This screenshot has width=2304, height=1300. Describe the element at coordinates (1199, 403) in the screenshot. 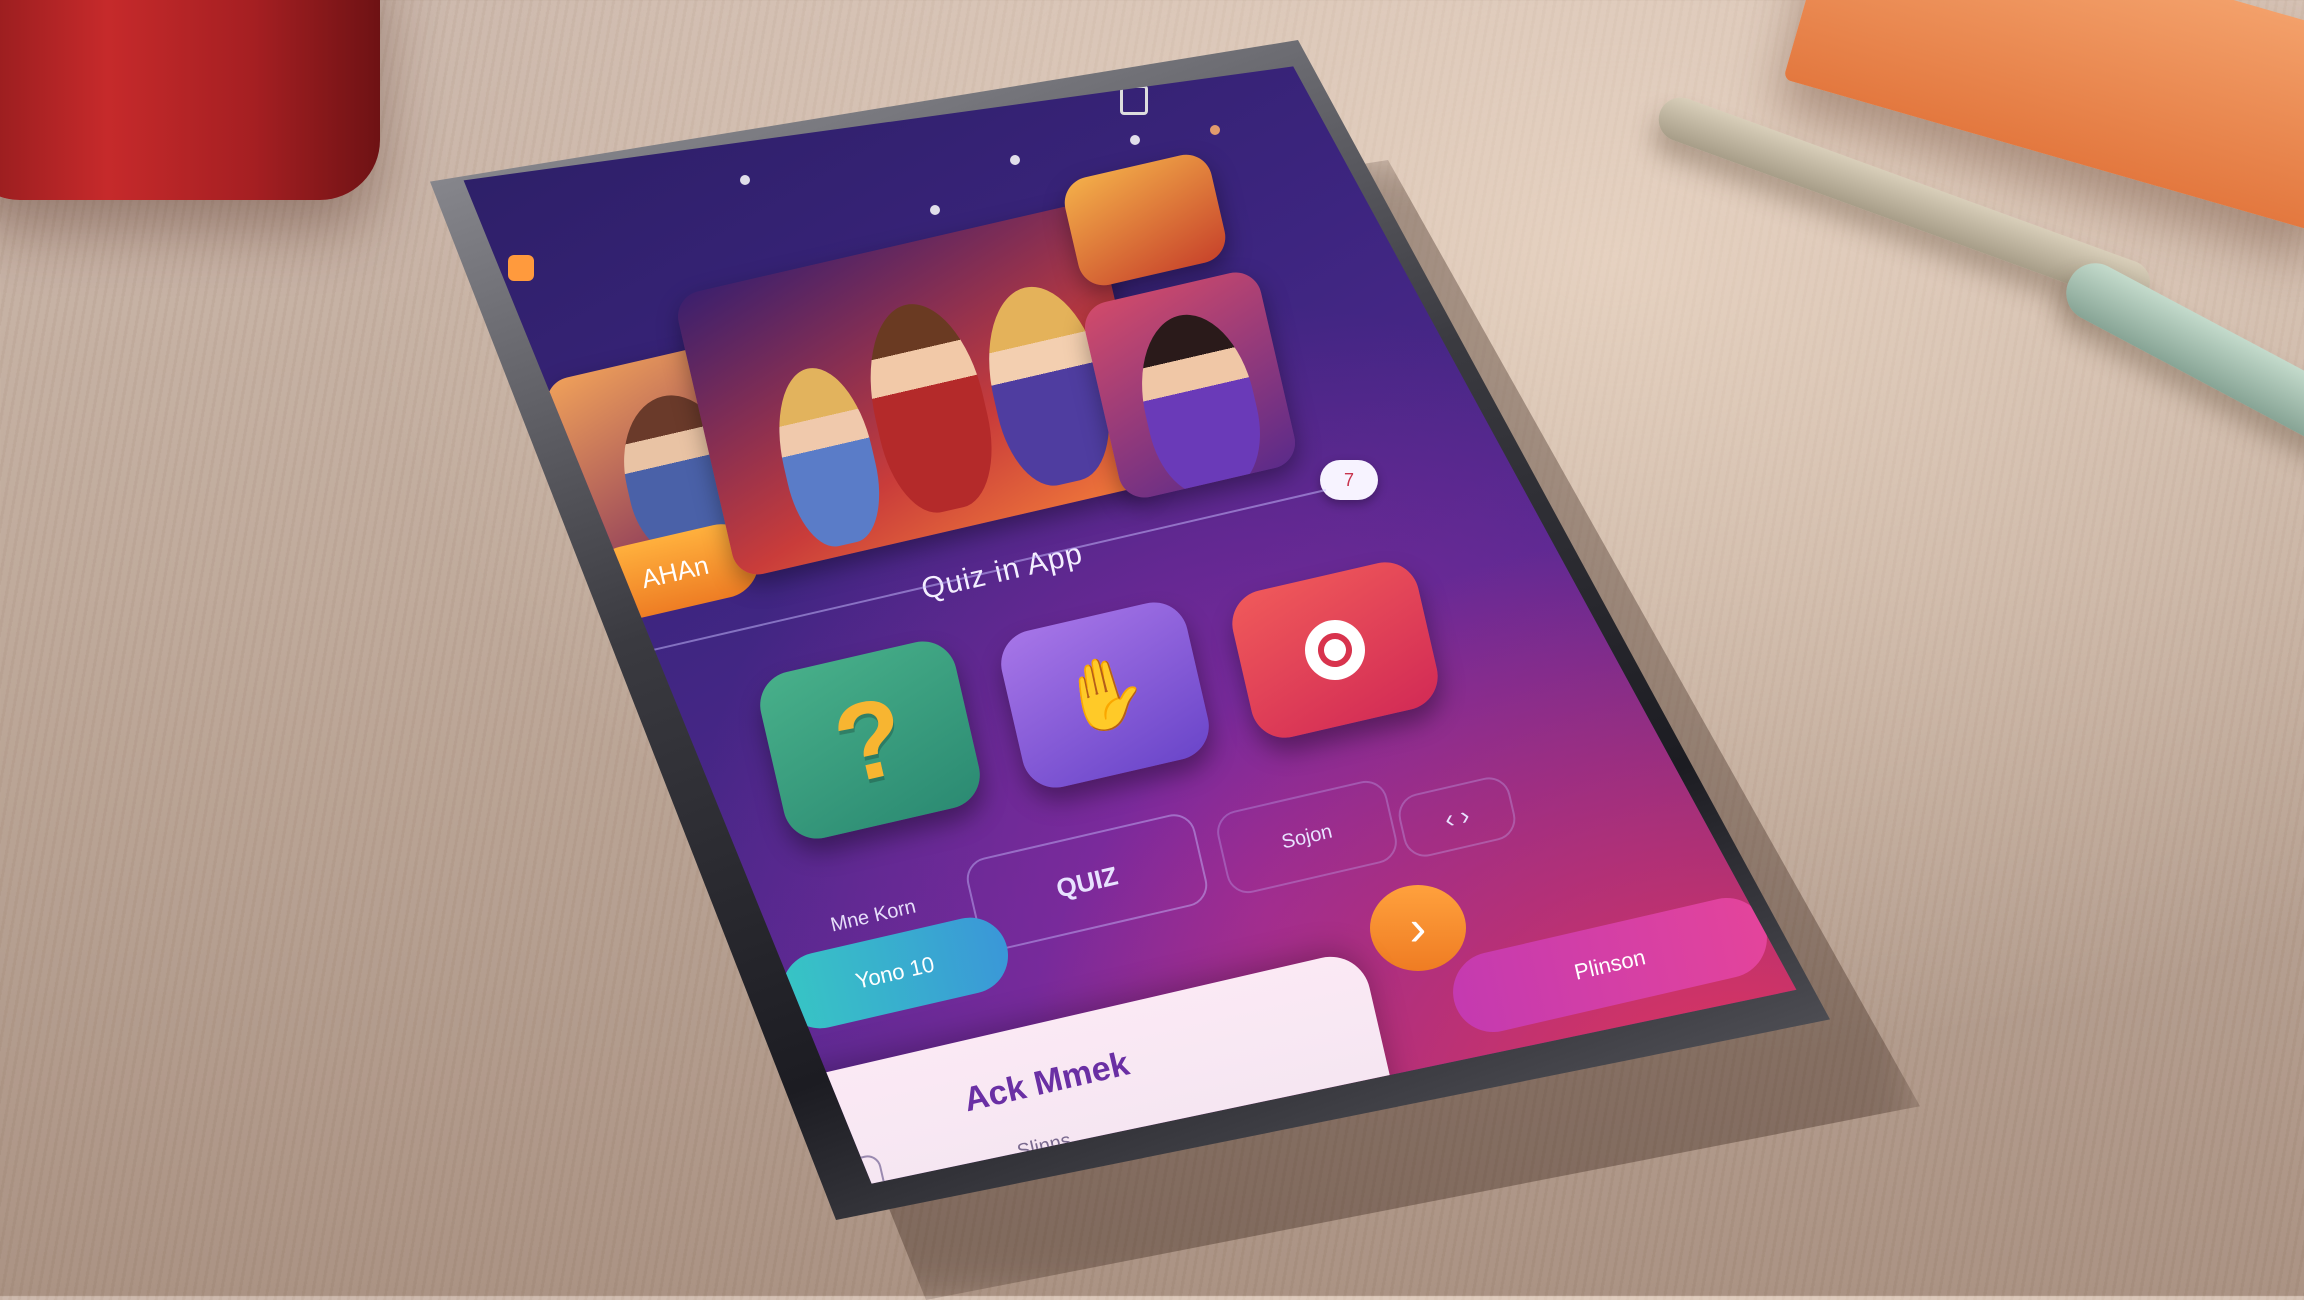

I see `person-figure` at that location.